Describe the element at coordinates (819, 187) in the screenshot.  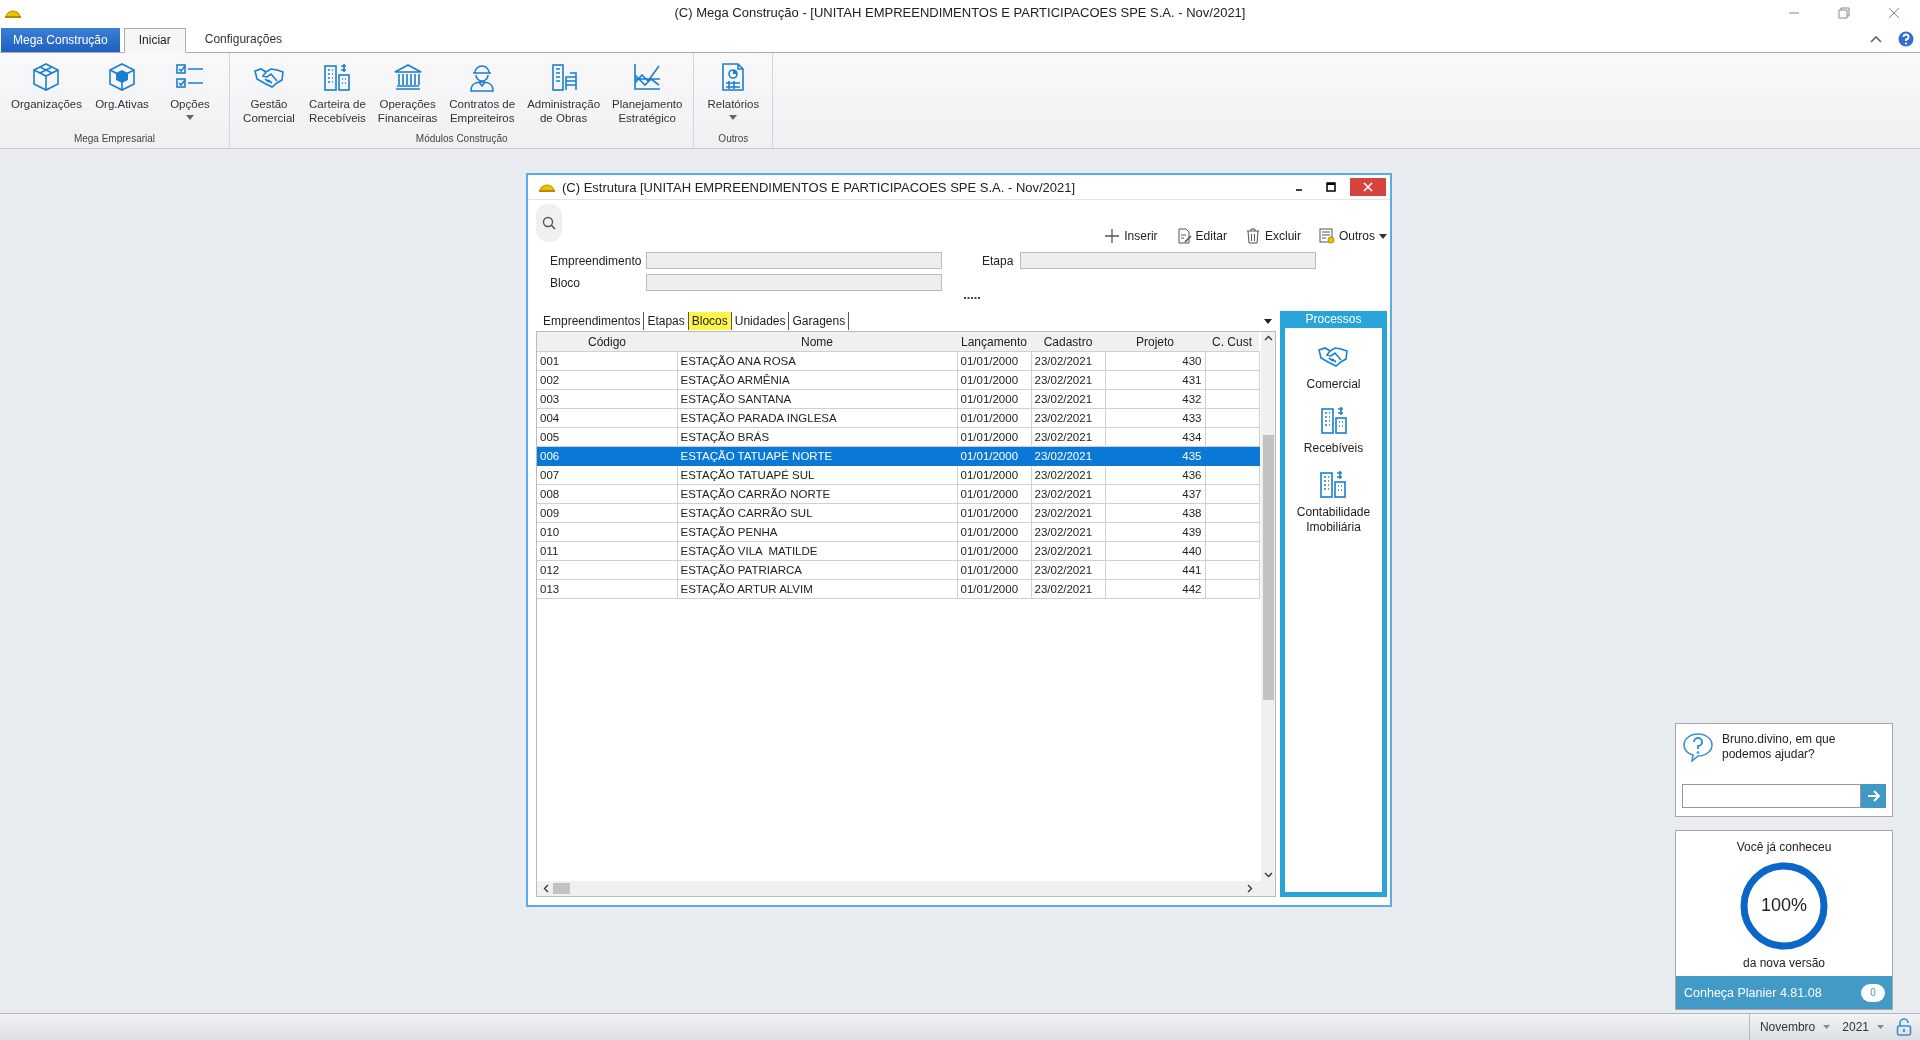
I see `dialog-title: (C) Estrutura [UNITAH EMPREENDIMENTOS E PARTICIPACOES SPE S.A. - Nov/2021]` at that location.